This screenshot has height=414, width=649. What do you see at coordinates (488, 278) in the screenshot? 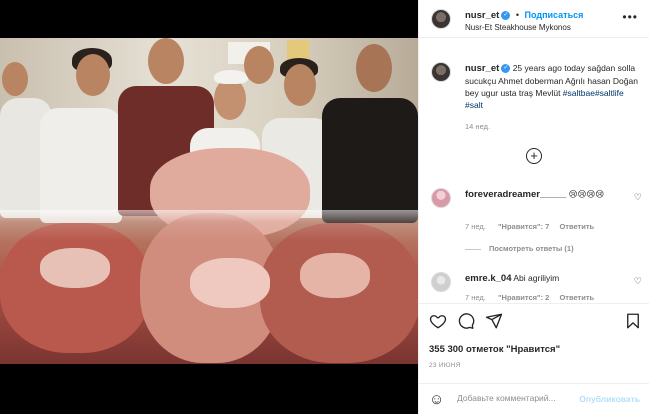
I see `comment-username: emre.k_04` at bounding box center [488, 278].